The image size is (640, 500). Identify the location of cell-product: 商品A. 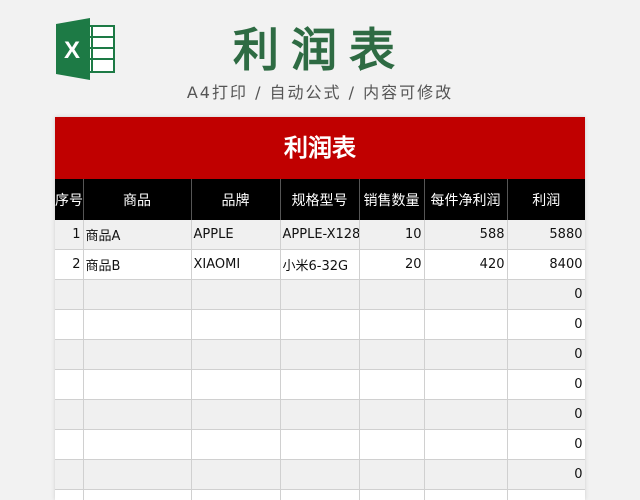
(137, 235).